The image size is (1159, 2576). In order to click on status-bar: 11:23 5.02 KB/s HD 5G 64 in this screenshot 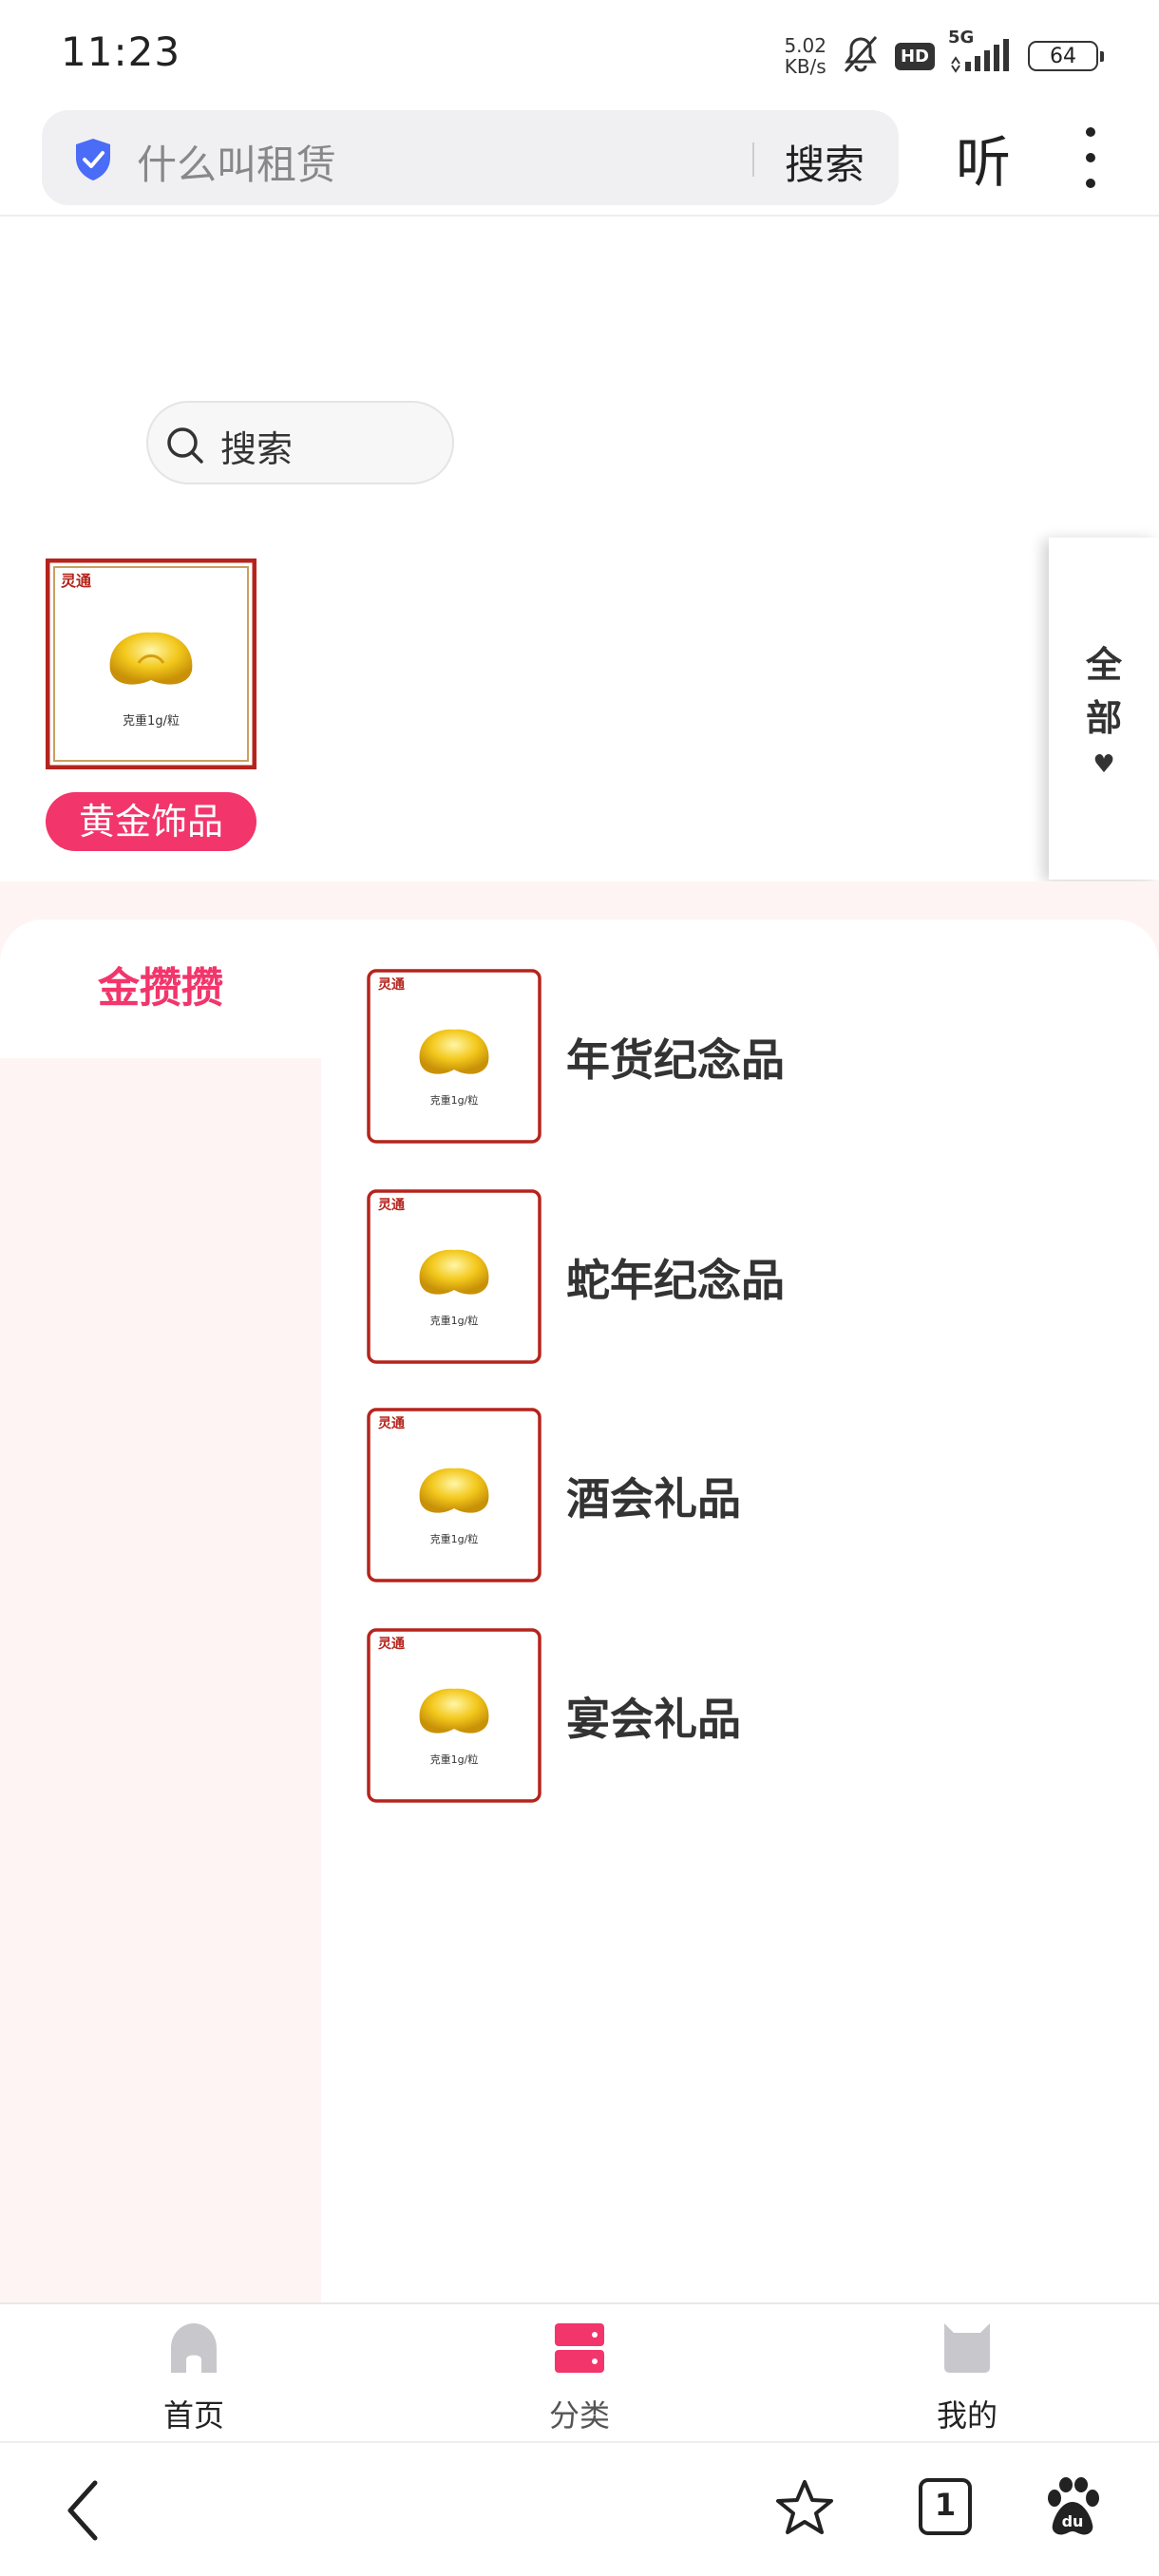, I will do `click(579, 52)`.